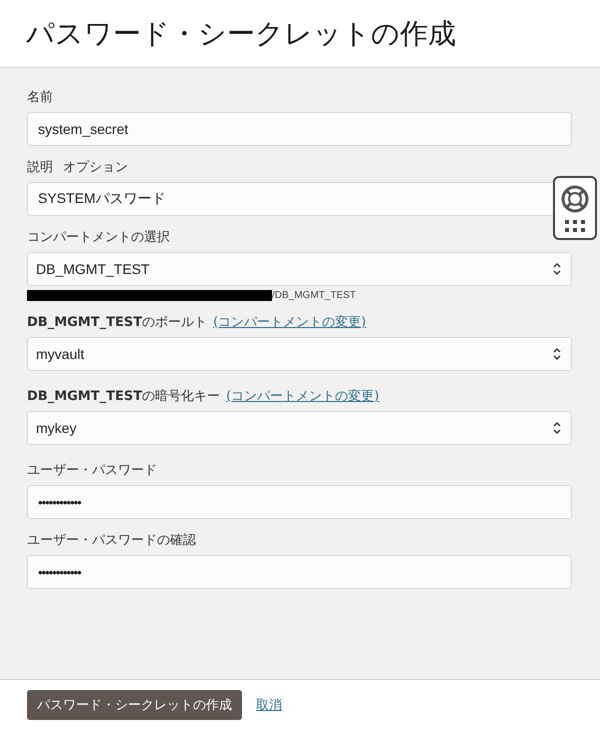 The width and height of the screenshot is (600, 730). I want to click on input-field: system_secret, so click(299, 129).